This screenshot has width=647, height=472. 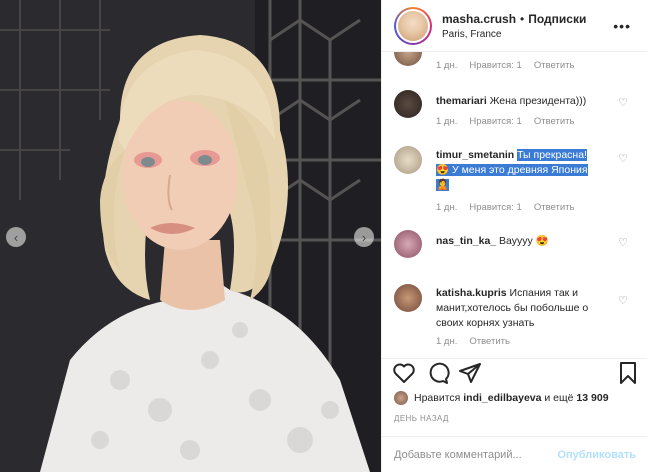 What do you see at coordinates (479, 19) in the screenshot?
I see `author-username: masha.crush` at bounding box center [479, 19].